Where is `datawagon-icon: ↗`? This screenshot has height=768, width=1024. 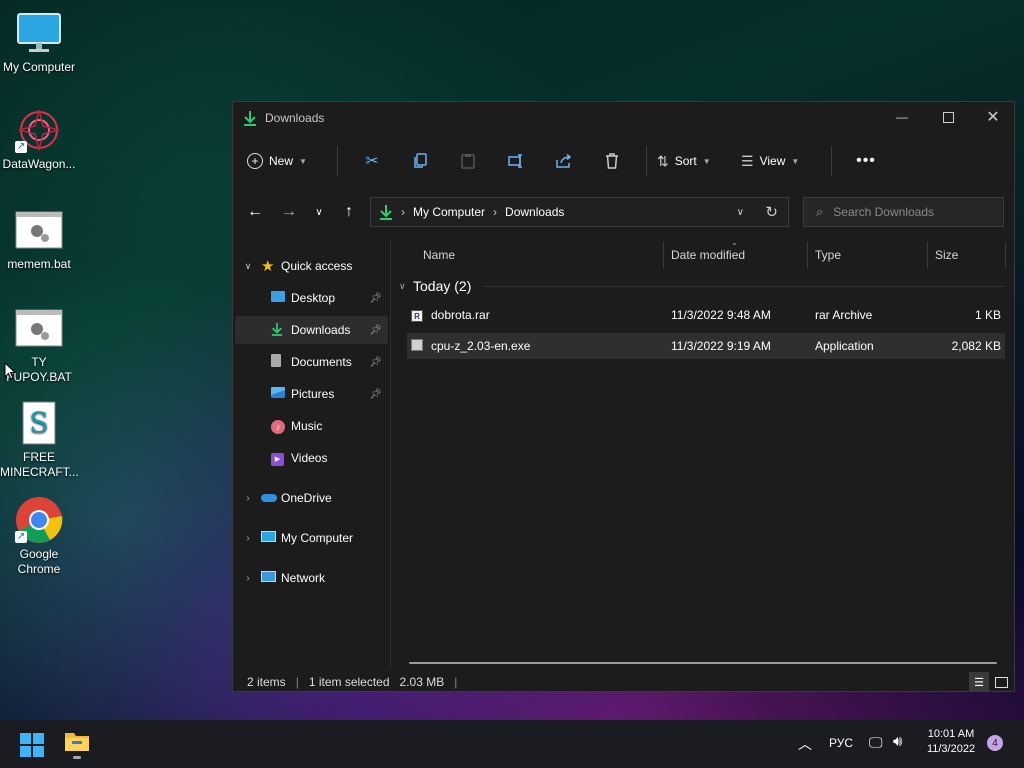 datawagon-icon: ↗ is located at coordinates (39, 130).